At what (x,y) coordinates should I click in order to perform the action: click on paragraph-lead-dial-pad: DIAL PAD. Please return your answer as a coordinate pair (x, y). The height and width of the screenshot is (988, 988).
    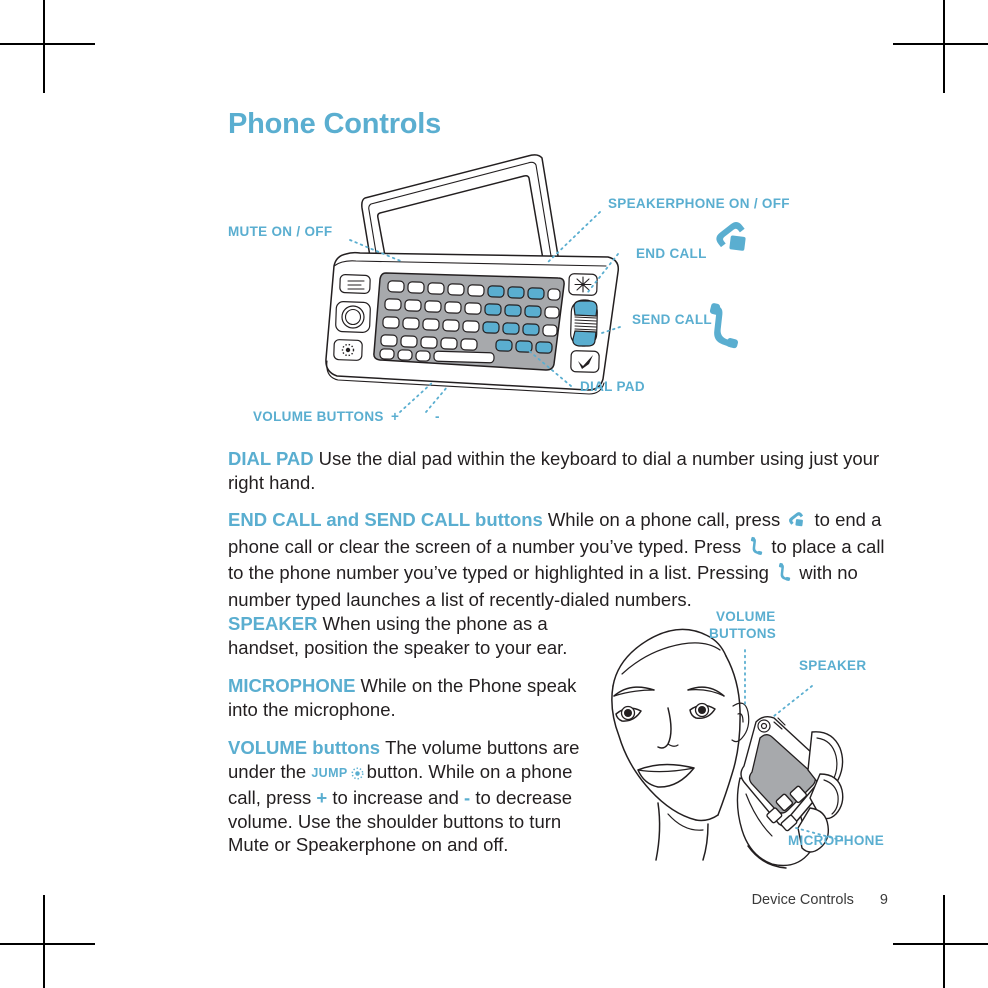
    Looking at the image, I should click on (271, 458).